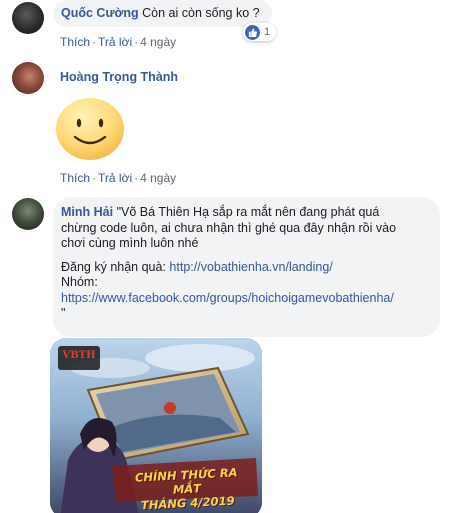 The height and width of the screenshot is (513, 471). I want to click on like-count: 1, so click(267, 32).